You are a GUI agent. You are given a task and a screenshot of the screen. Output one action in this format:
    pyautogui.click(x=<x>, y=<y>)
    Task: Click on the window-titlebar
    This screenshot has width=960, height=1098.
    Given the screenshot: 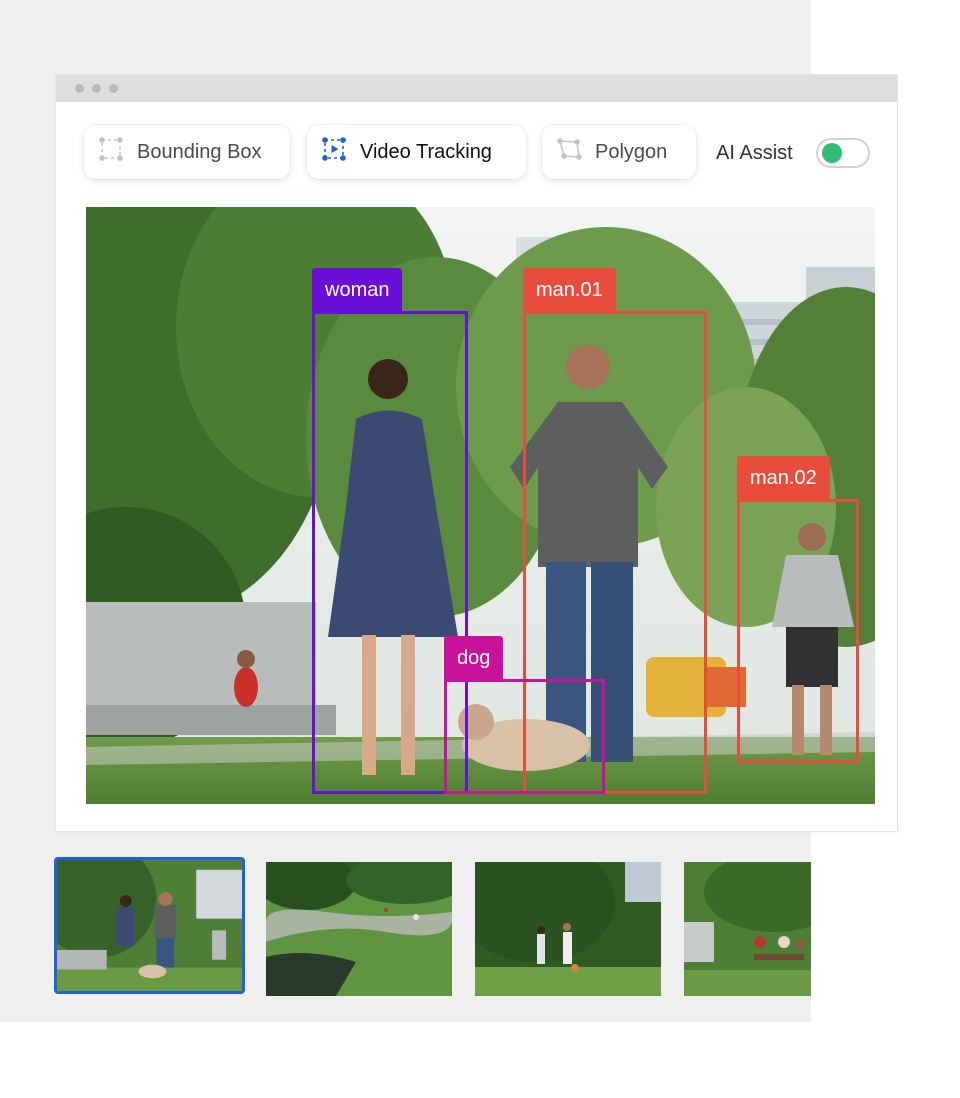 What is the action you would take?
    pyautogui.click(x=476, y=88)
    